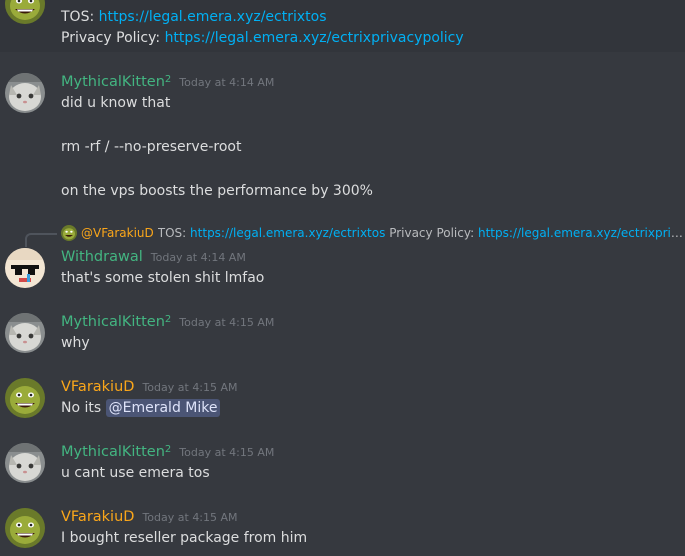 The height and width of the screenshot is (556, 685). I want to click on reply-privacy-label: Privacy Policy:, so click(432, 233).